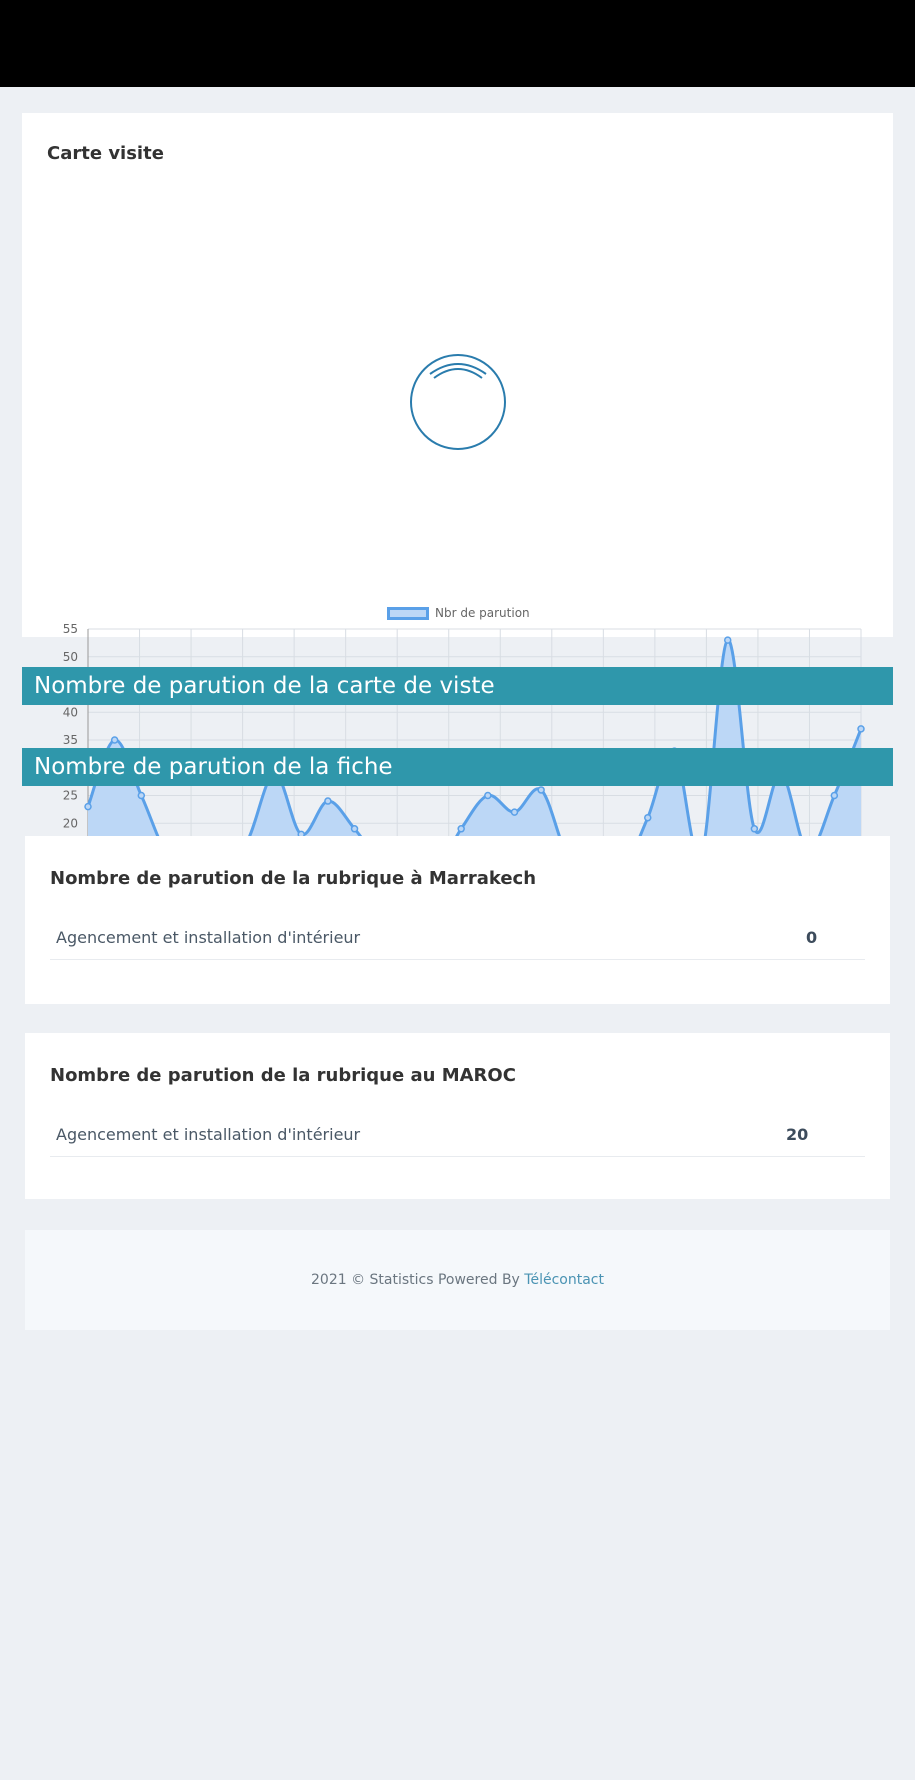  I want to click on table-row: Agencement et installation d'intérieur 0, so click(457, 938).